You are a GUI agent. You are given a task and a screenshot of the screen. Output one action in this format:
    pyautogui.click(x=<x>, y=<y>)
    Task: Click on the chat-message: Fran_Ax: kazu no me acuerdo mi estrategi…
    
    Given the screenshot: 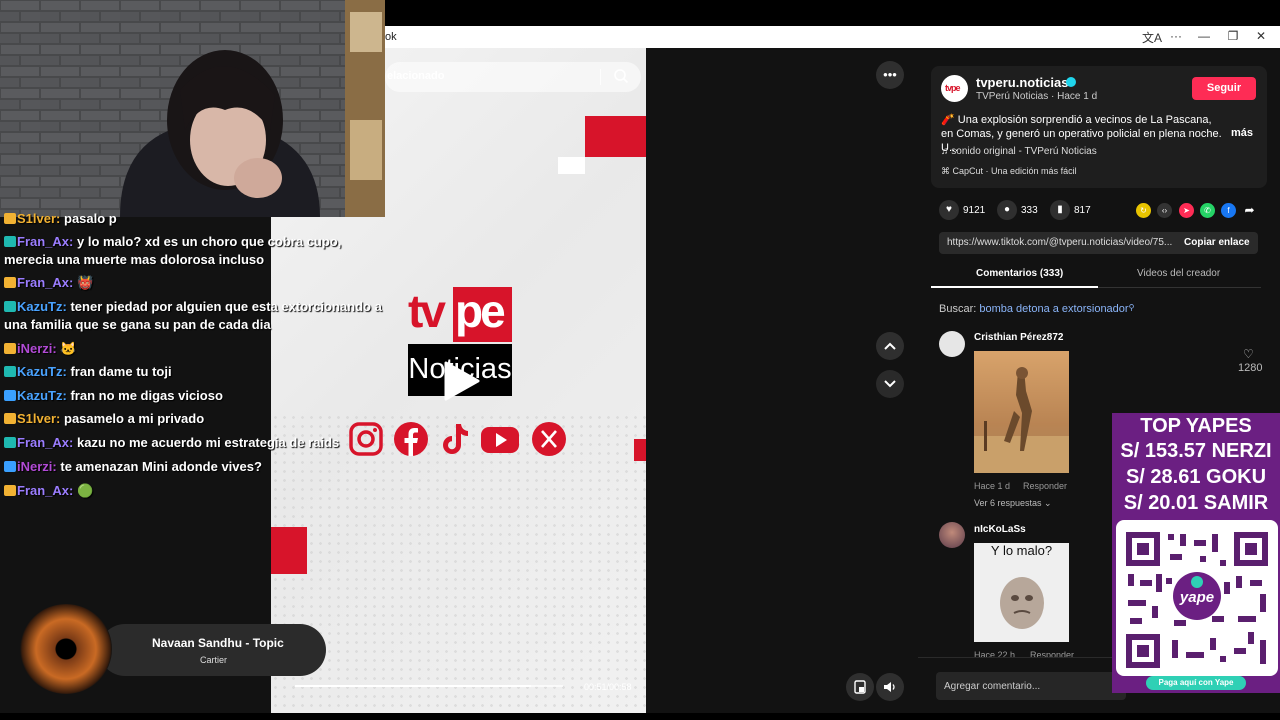 What is the action you would take?
    pyautogui.click(x=171, y=443)
    